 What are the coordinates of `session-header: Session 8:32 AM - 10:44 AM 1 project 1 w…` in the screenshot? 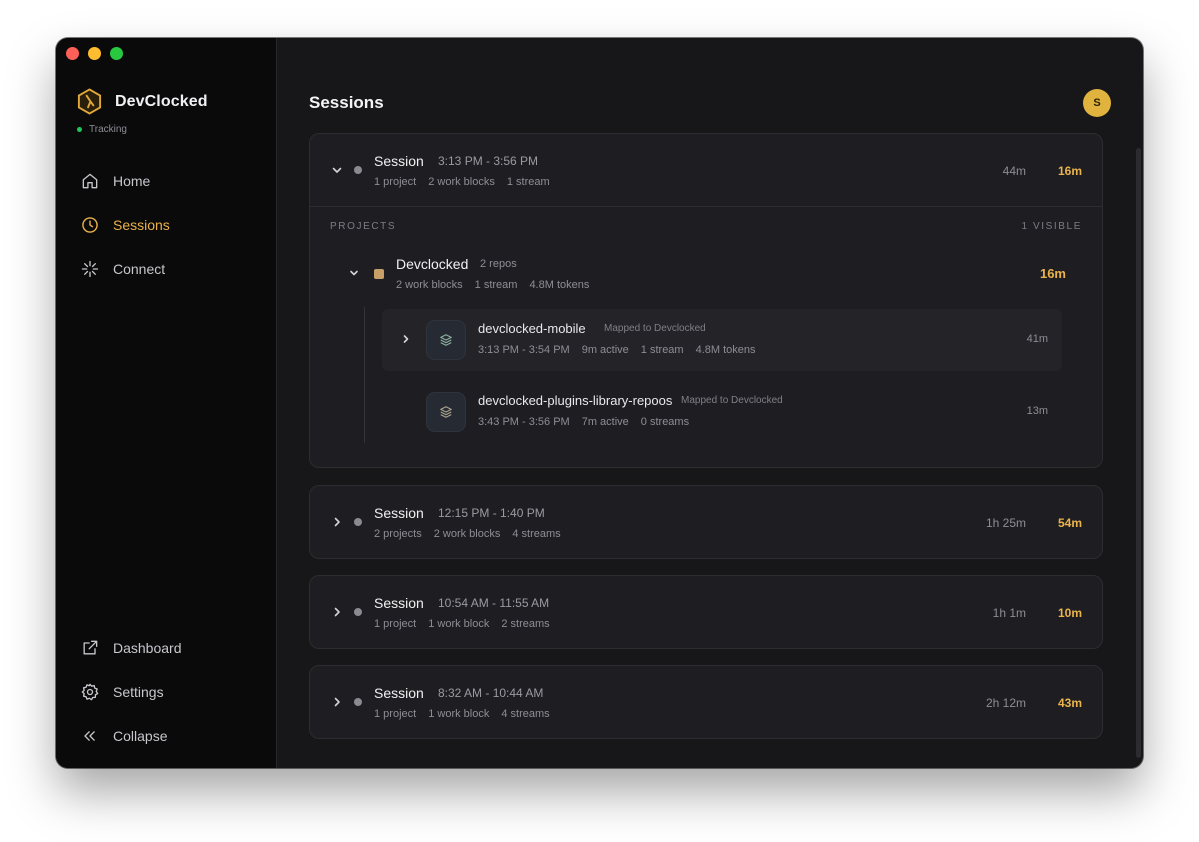 It's located at (706, 702).